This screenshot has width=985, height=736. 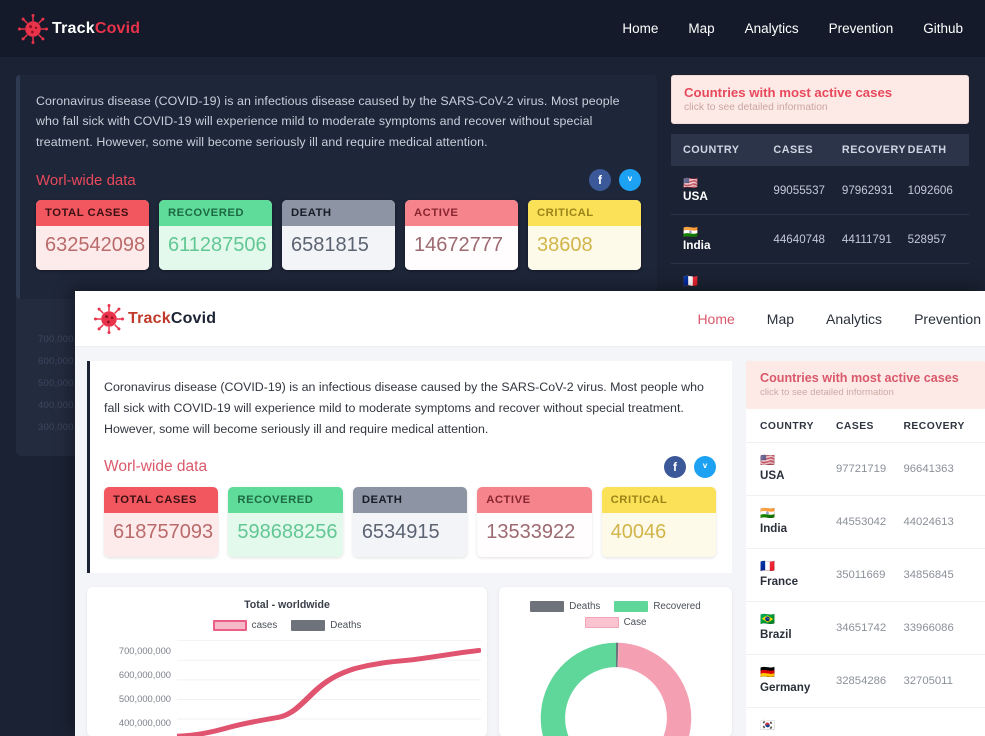 I want to click on ytick-700m: 700,000,000, so click(x=144, y=651).